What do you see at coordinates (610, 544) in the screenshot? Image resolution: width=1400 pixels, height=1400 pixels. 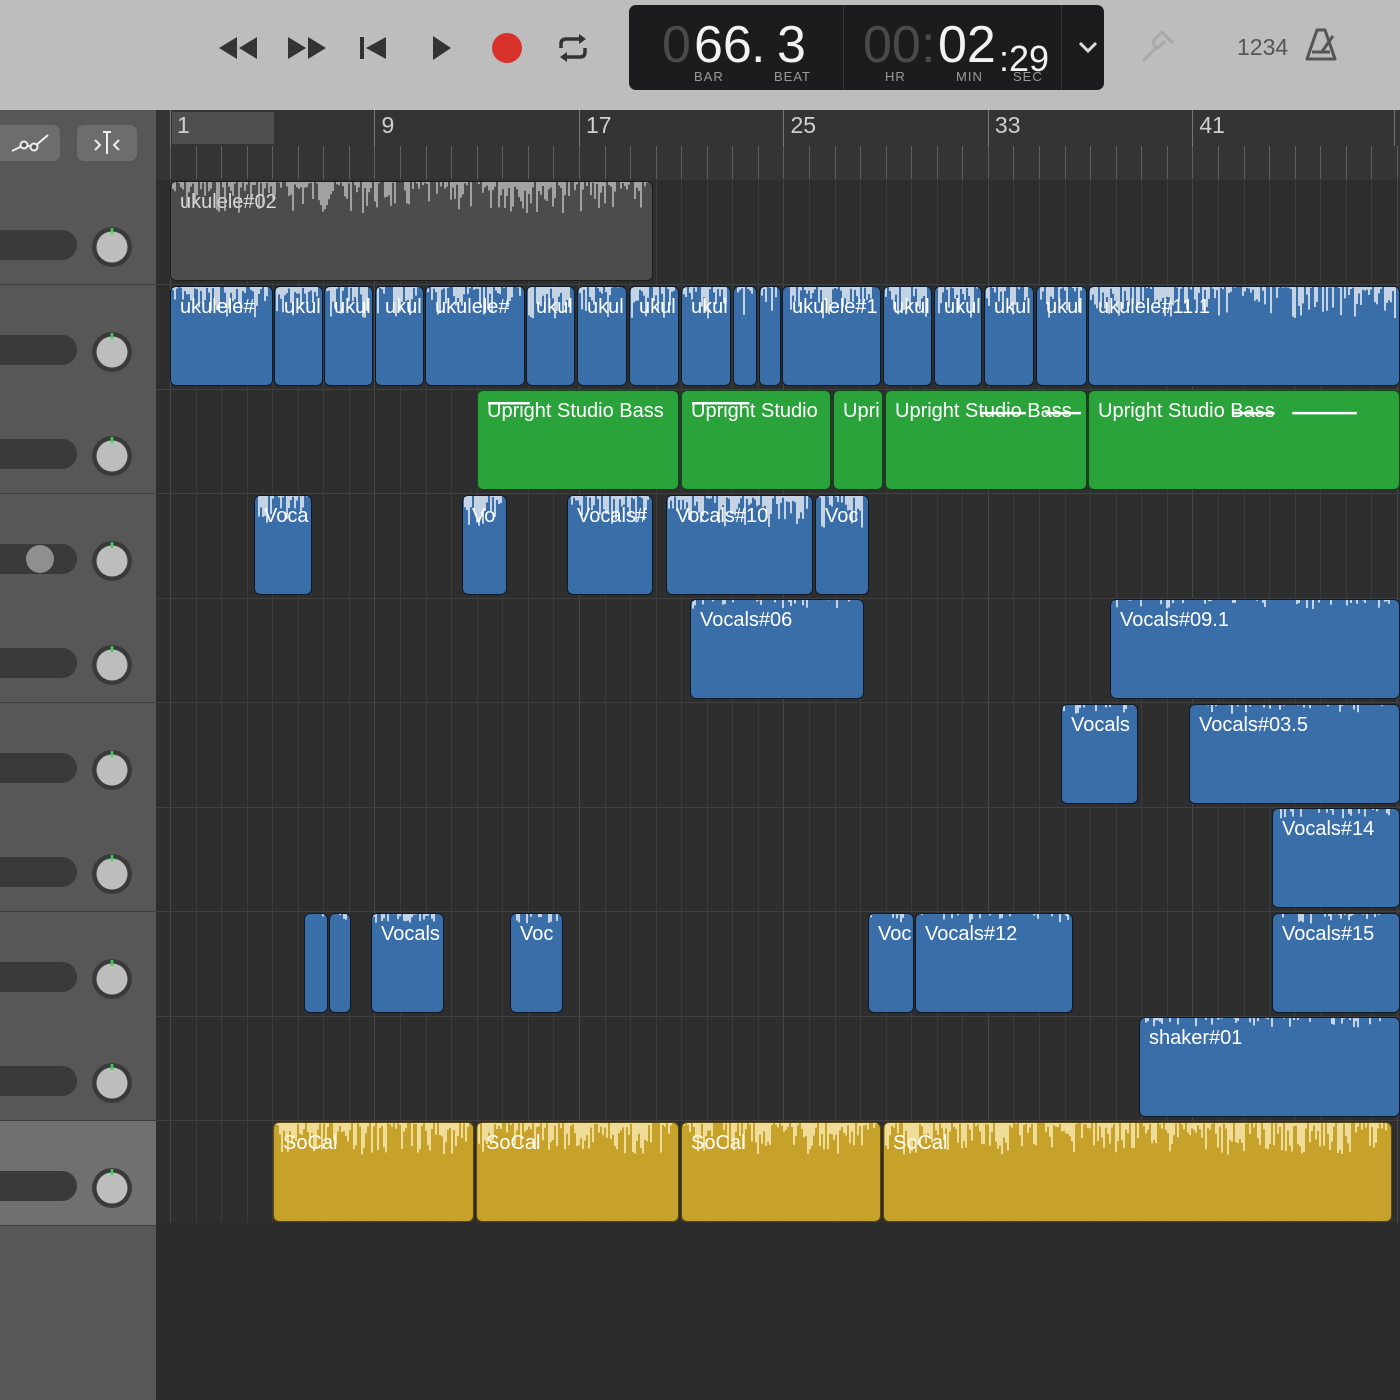 I see `audio-region: Vocals#` at bounding box center [610, 544].